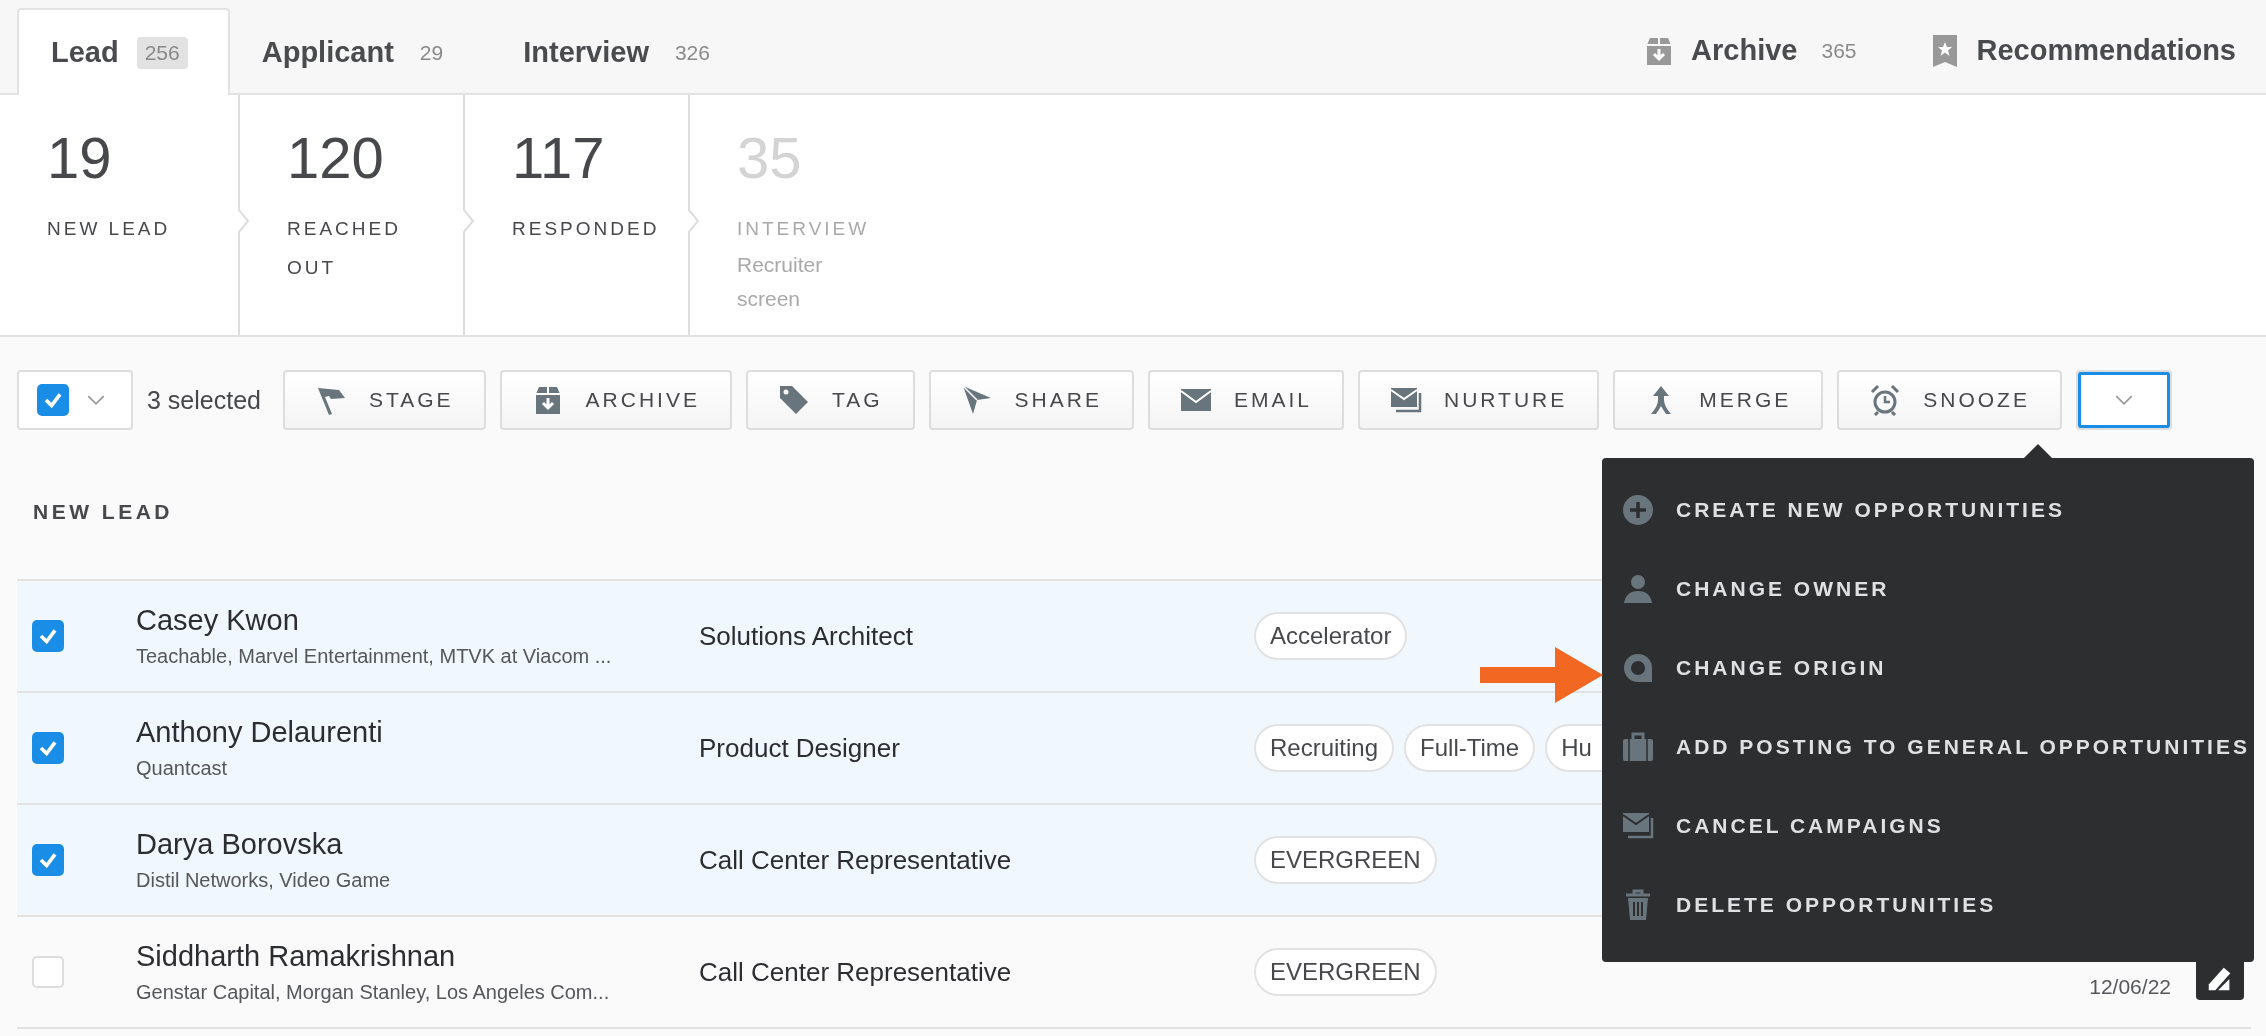 The height and width of the screenshot is (1036, 2266). Describe the element at coordinates (558, 158) in the screenshot. I see `stage-count: 117` at that location.